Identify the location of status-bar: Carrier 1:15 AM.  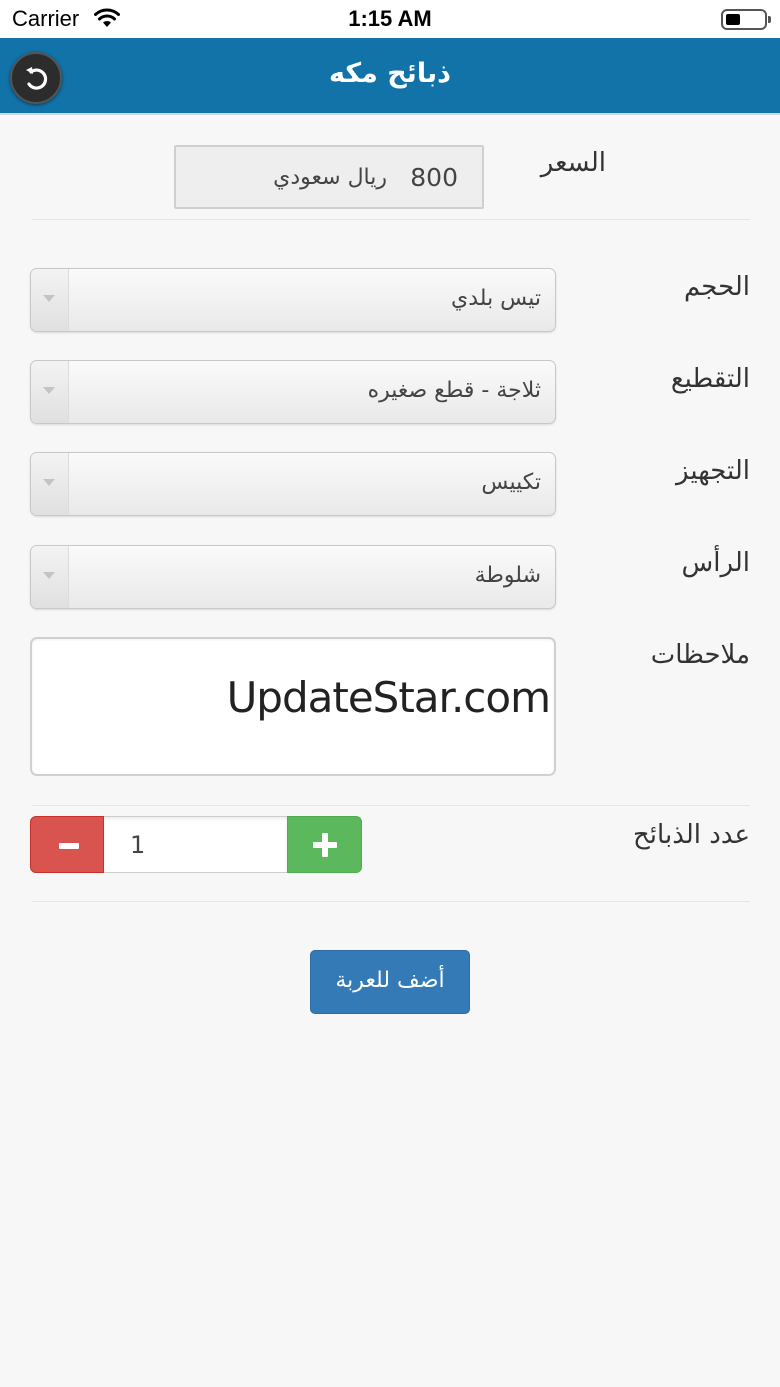
(390, 19).